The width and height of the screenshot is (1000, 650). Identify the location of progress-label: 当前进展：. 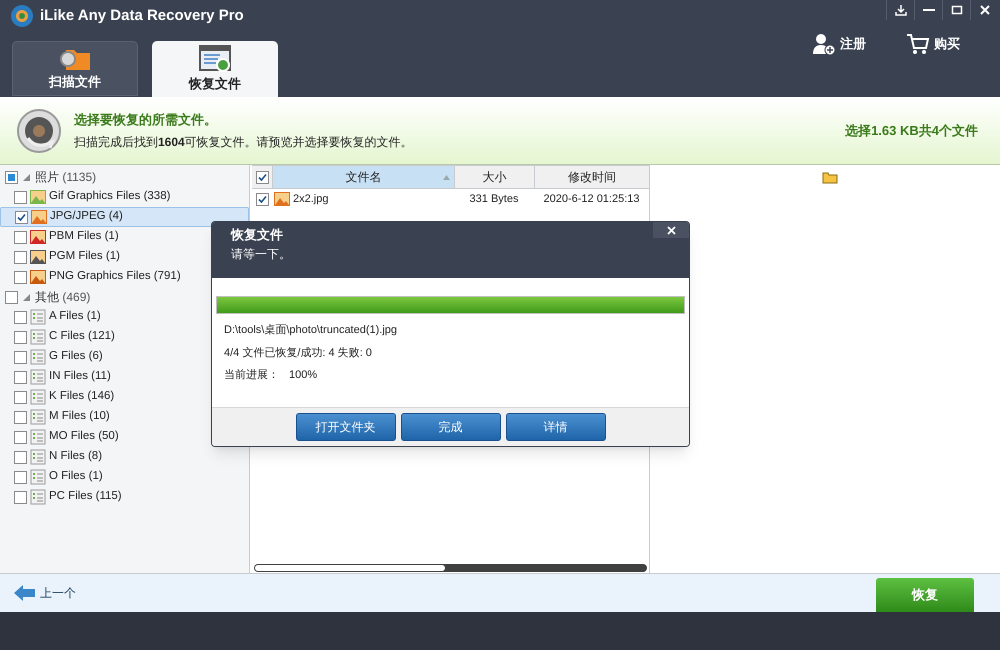
(251, 375).